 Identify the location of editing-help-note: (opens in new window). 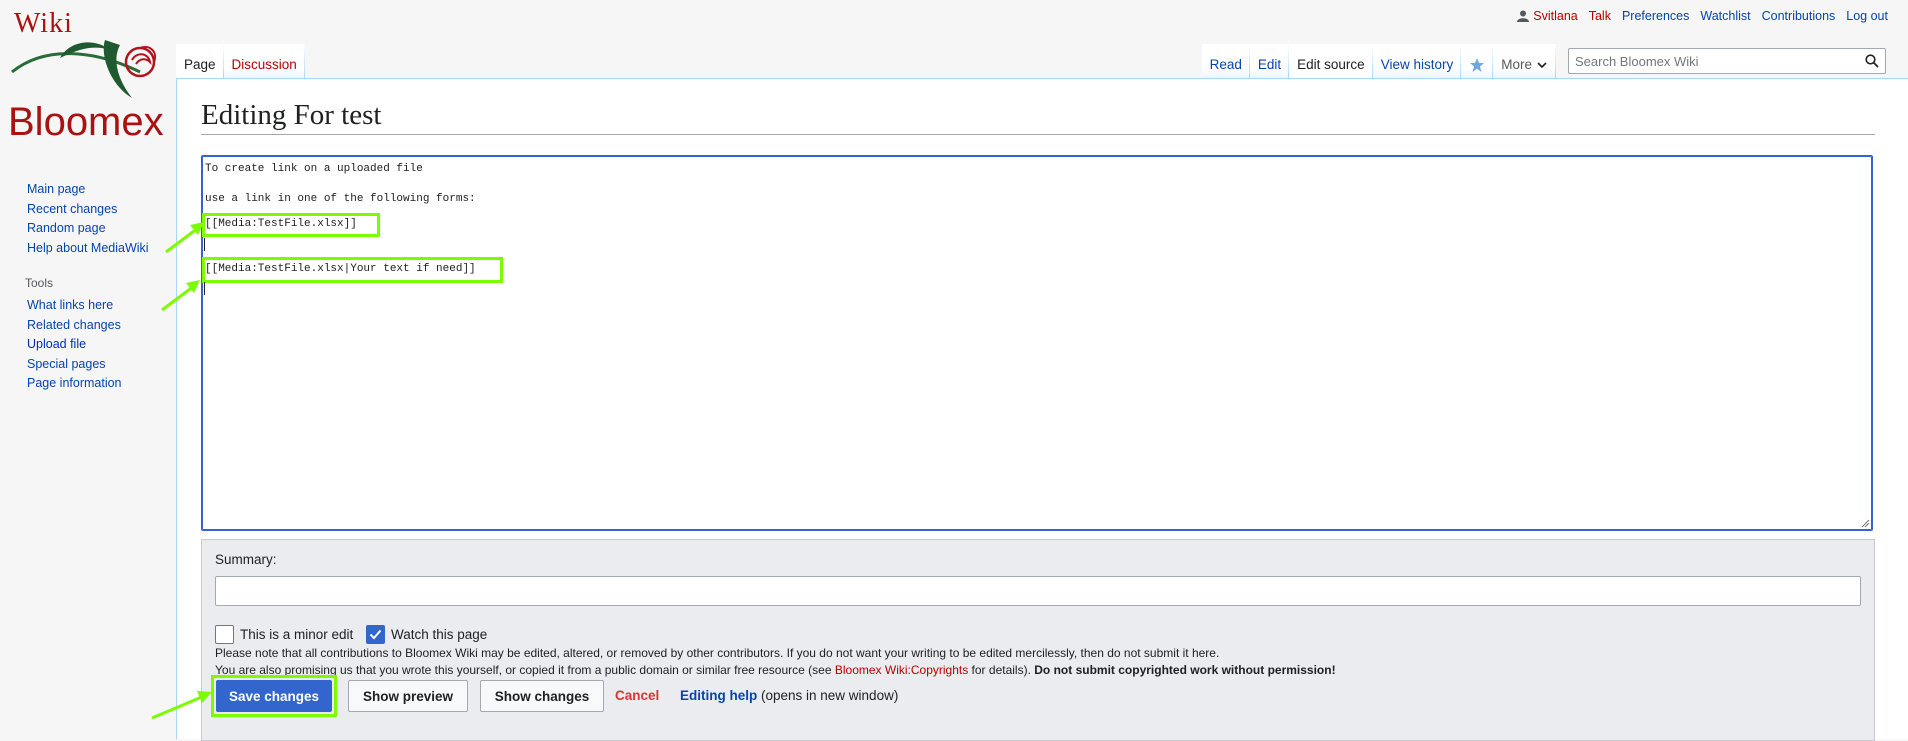
(828, 695).